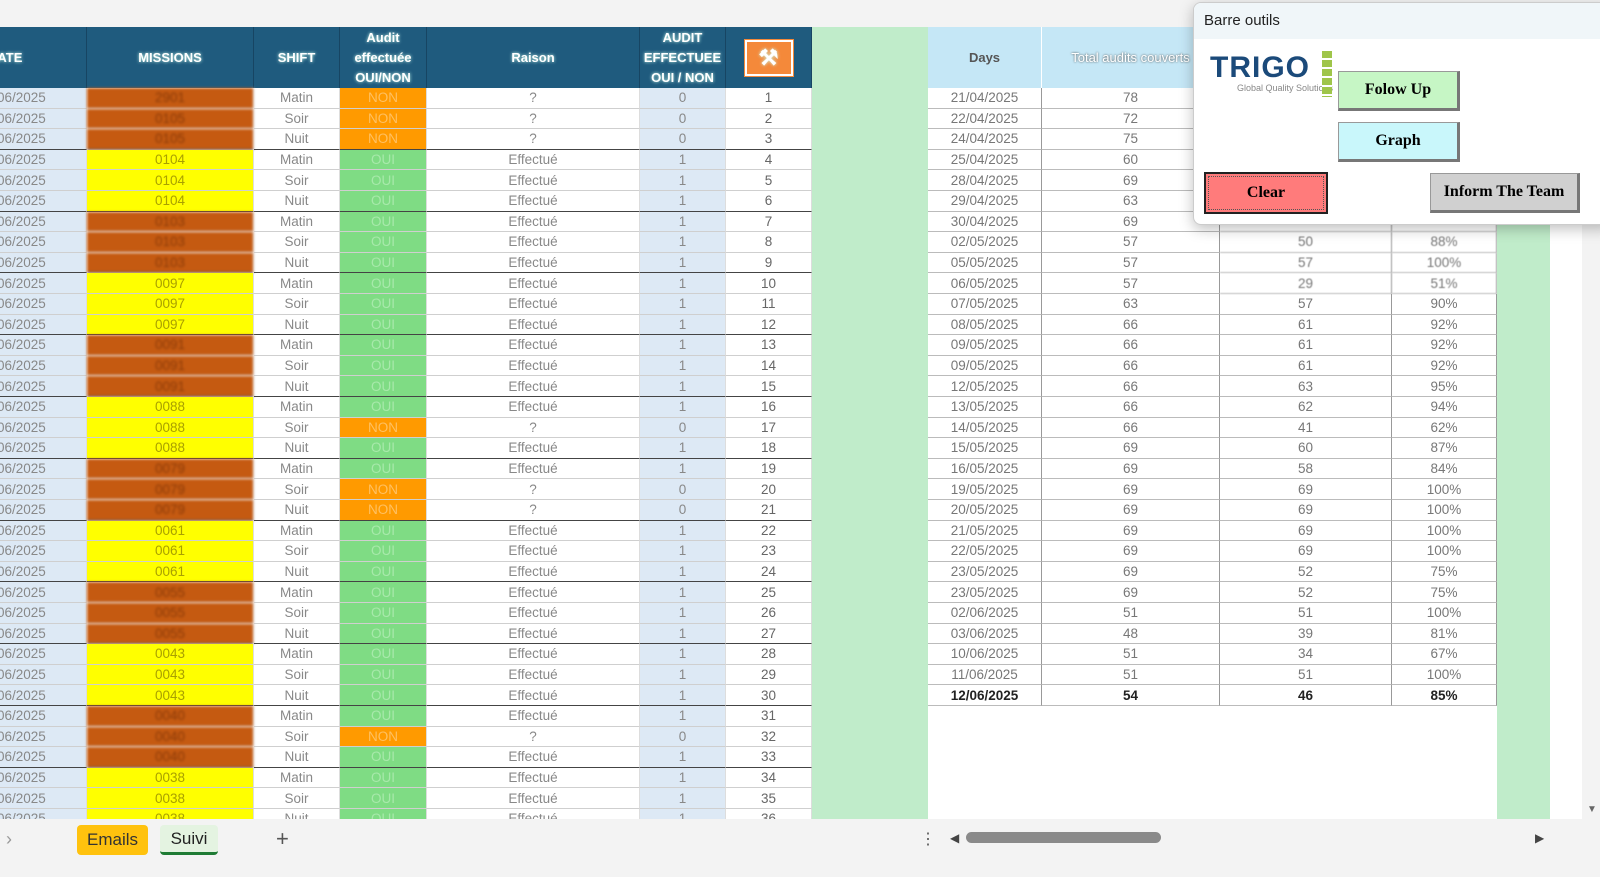  I want to click on scroll-left-icon: ◀, so click(954, 838).